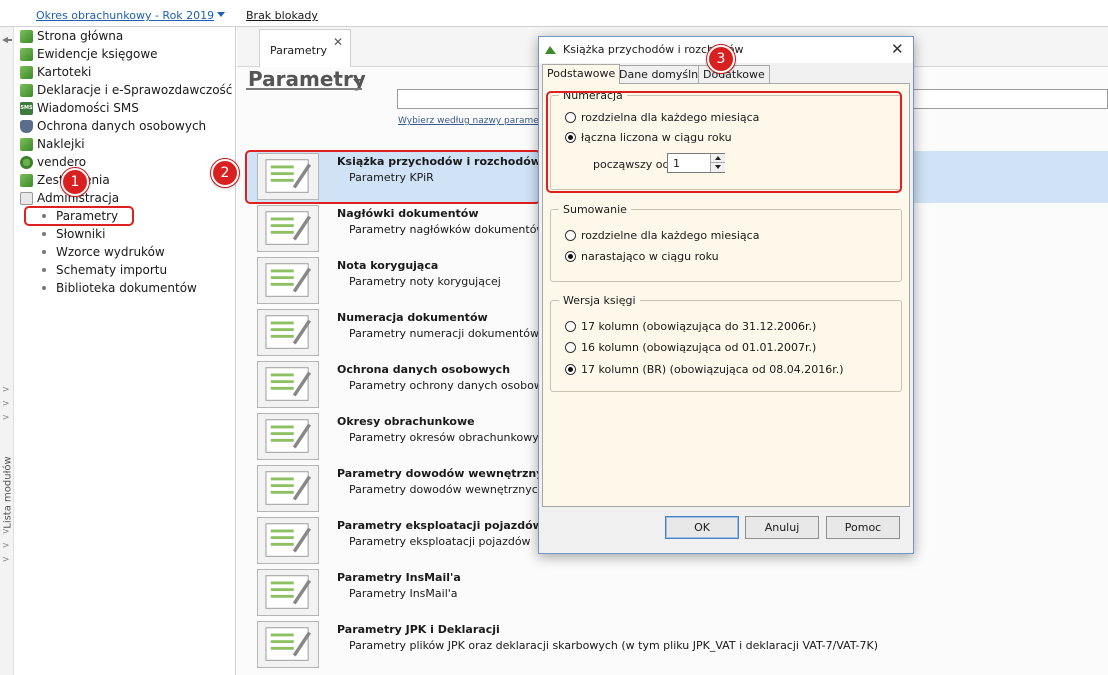  Describe the element at coordinates (391, 177) in the screenshot. I see `param-row-subtitle: Parametry KPiR` at that location.